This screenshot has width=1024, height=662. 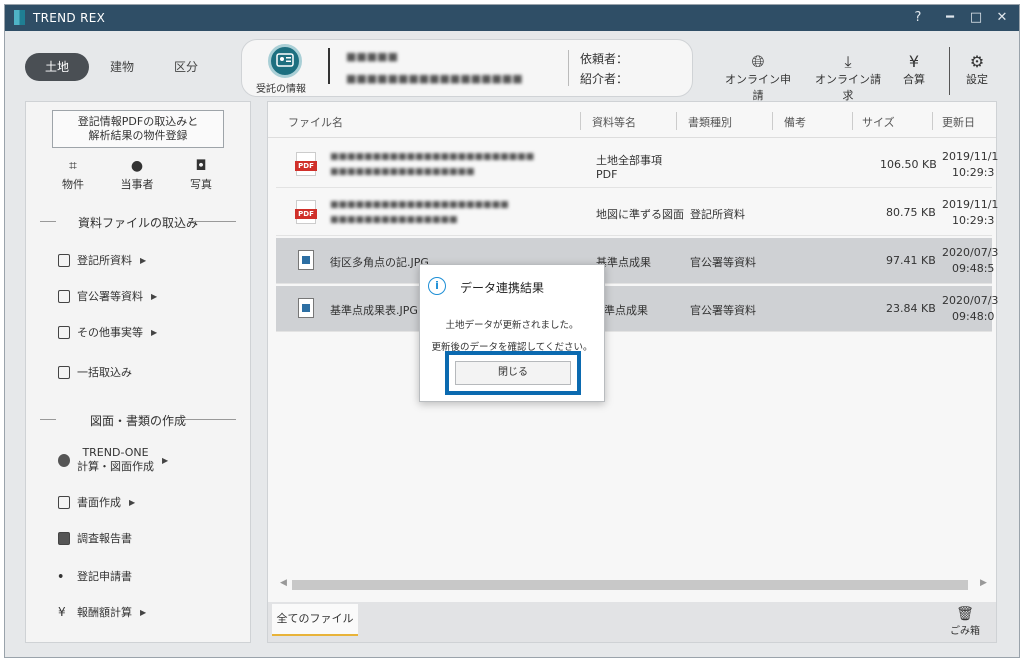 What do you see at coordinates (630, 585) in the screenshot?
I see `scrollbar-thumb` at bounding box center [630, 585].